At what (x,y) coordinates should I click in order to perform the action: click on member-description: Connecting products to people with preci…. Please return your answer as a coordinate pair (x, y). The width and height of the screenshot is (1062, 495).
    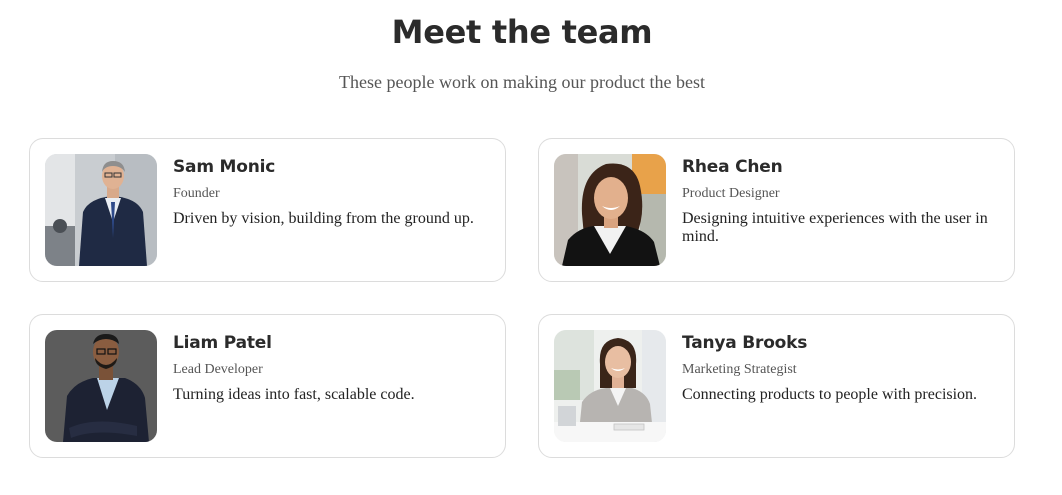
    Looking at the image, I should click on (830, 394).